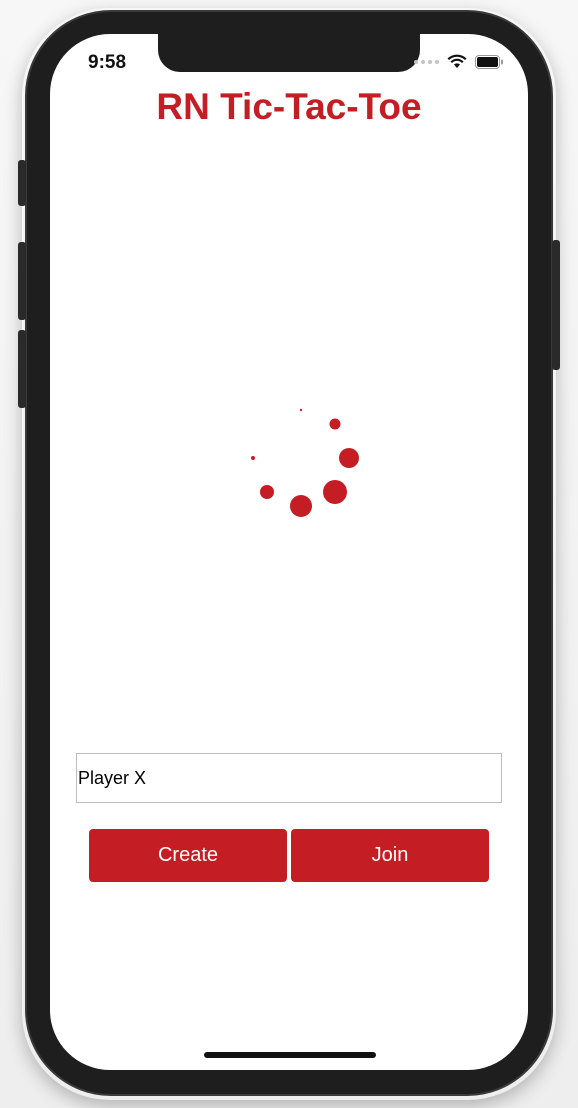 The height and width of the screenshot is (1108, 578). What do you see at coordinates (556, 305) in the screenshot?
I see `power-button` at bounding box center [556, 305].